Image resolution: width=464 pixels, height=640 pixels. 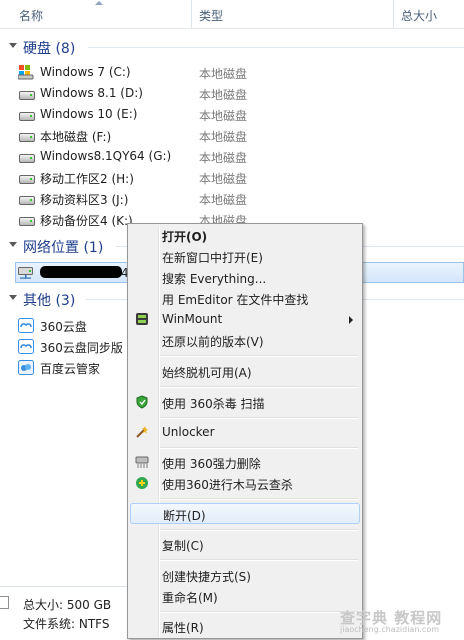 What do you see at coordinates (142, 402) in the screenshot?
I see `shield-icon` at bounding box center [142, 402].